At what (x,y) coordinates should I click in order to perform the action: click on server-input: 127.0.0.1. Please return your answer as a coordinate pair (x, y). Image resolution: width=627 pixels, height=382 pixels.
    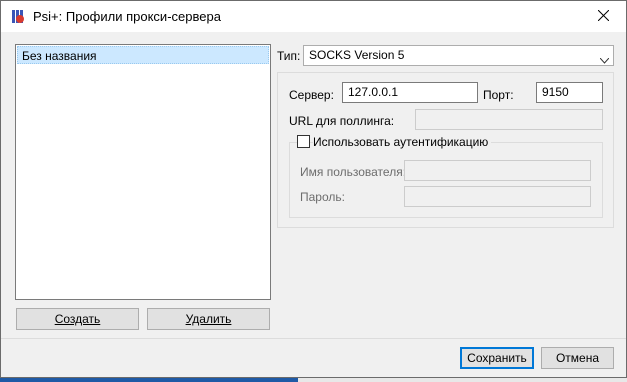
    Looking at the image, I should click on (410, 92).